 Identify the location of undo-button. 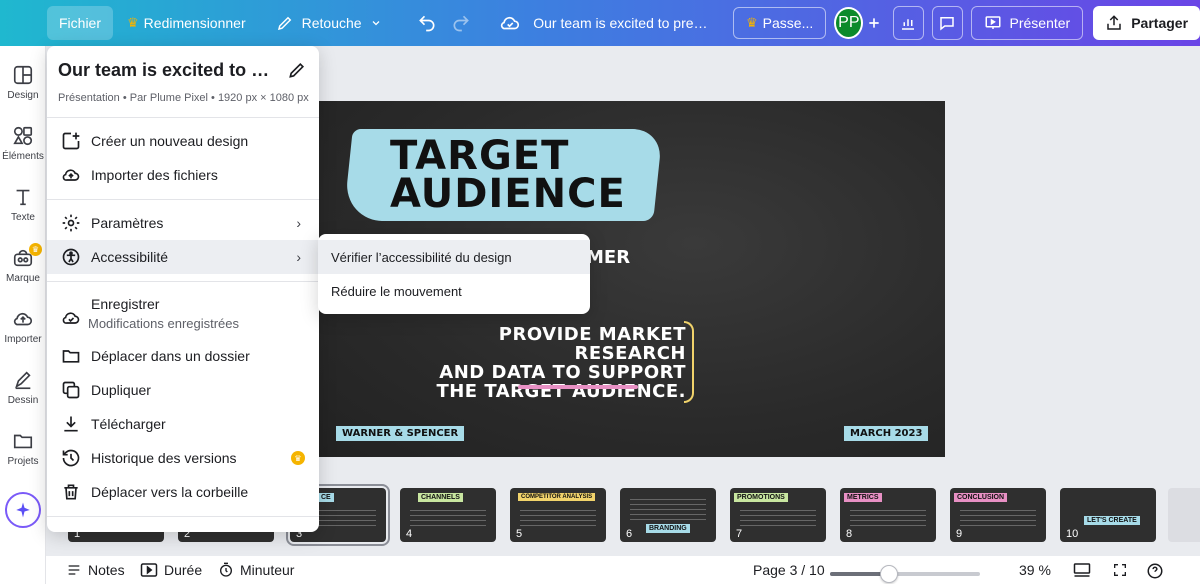
(427, 23).